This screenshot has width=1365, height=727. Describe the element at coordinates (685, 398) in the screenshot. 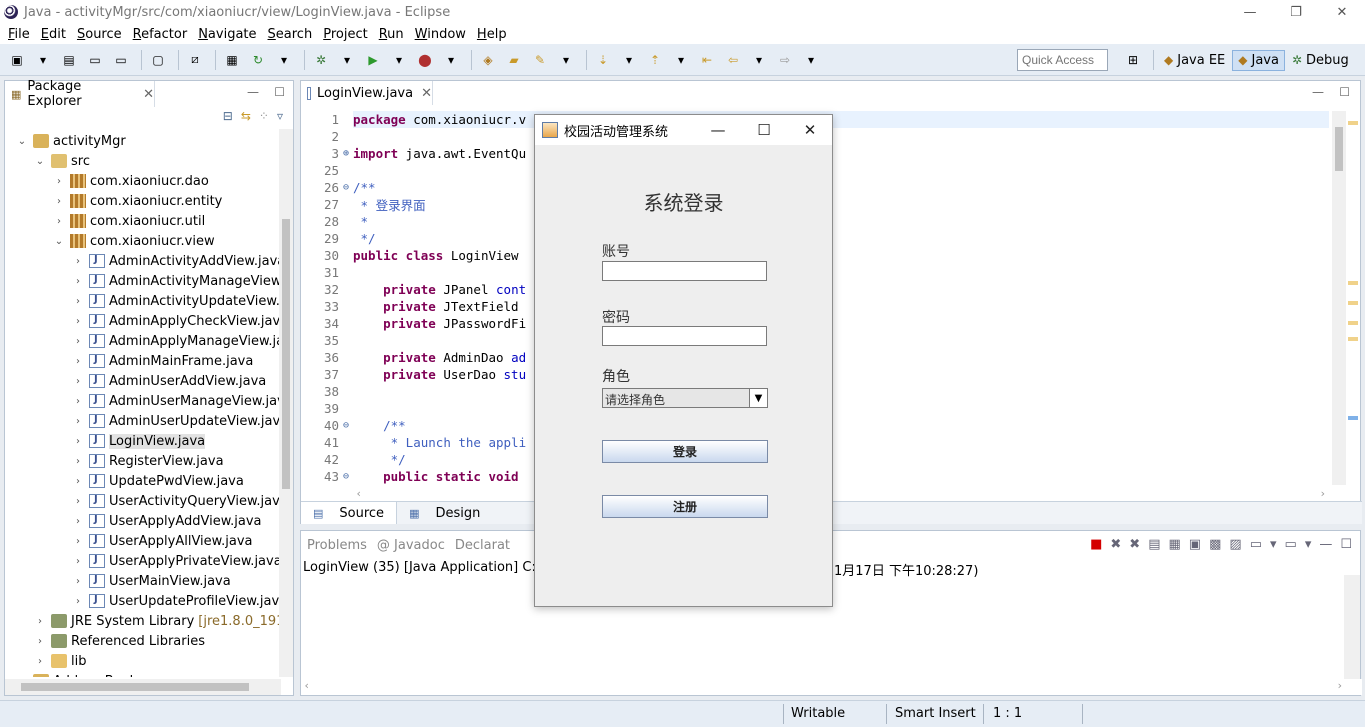

I see `role-select: 请选择角色 ▼` at that location.